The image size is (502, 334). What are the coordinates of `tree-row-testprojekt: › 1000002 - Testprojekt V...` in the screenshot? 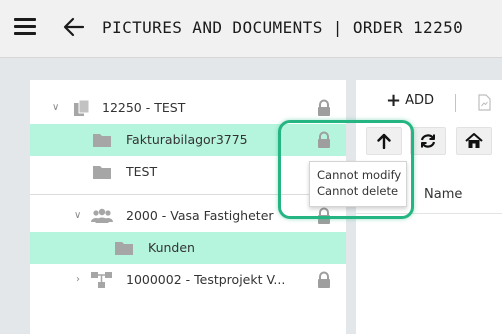 It's located at (188, 280).